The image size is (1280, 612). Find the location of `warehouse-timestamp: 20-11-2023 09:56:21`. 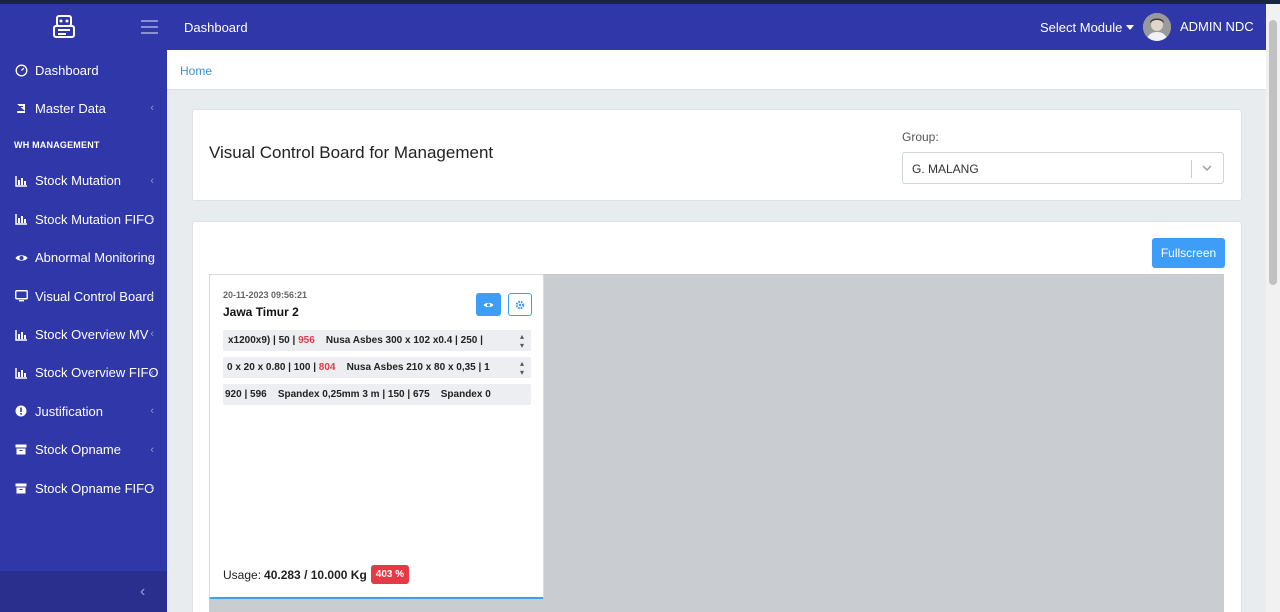

warehouse-timestamp: 20-11-2023 09:56:21 is located at coordinates (265, 295).